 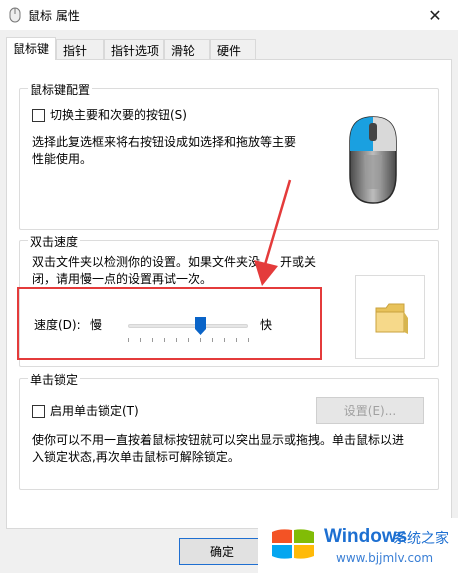 What do you see at coordinates (273, 232) in the screenshot?
I see `annotation-arrow-icon` at bounding box center [273, 232].